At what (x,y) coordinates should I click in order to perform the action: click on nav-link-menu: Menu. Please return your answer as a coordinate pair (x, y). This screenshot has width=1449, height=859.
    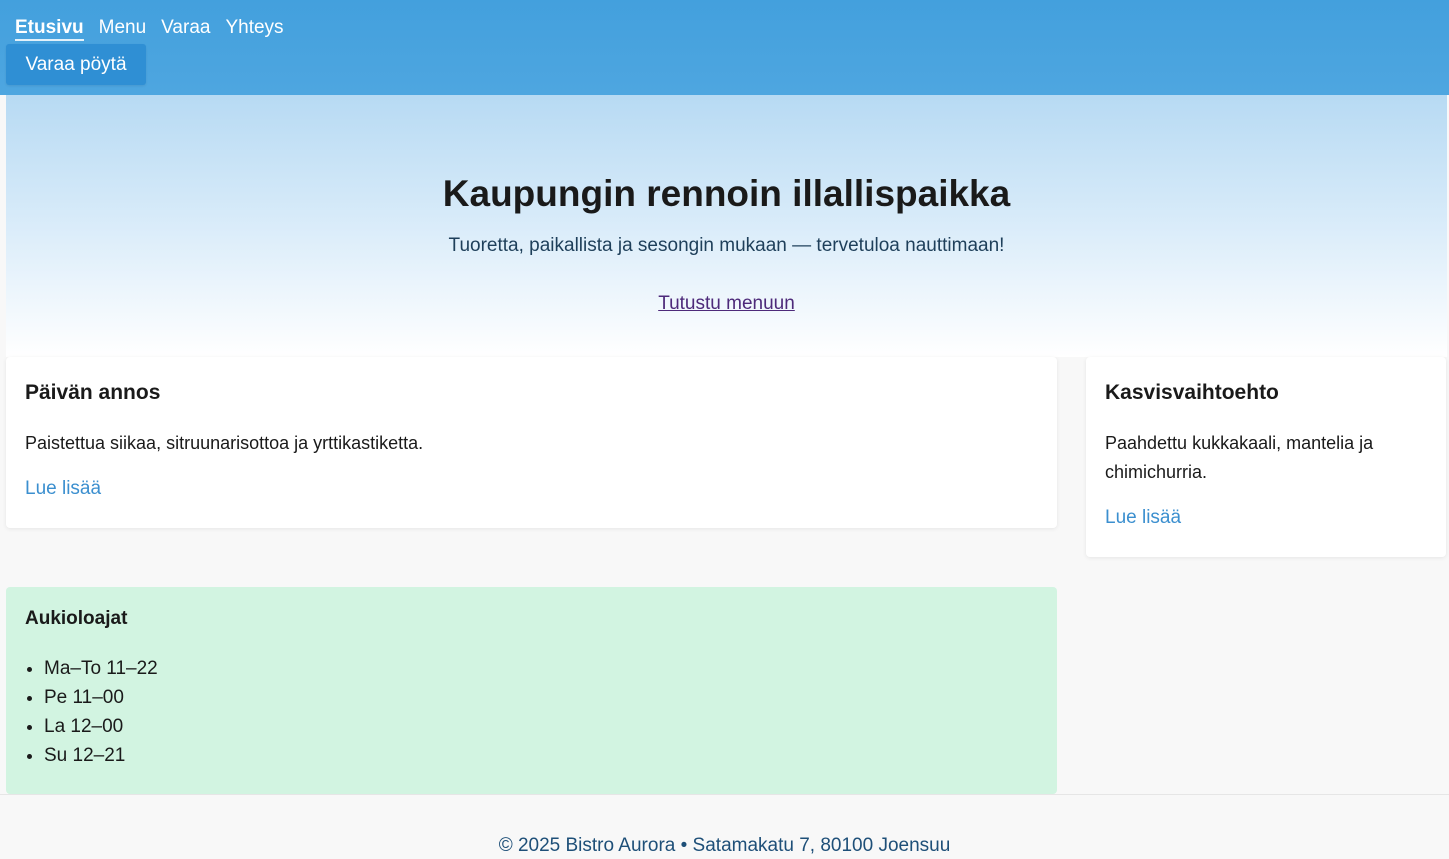
    Looking at the image, I should click on (123, 29).